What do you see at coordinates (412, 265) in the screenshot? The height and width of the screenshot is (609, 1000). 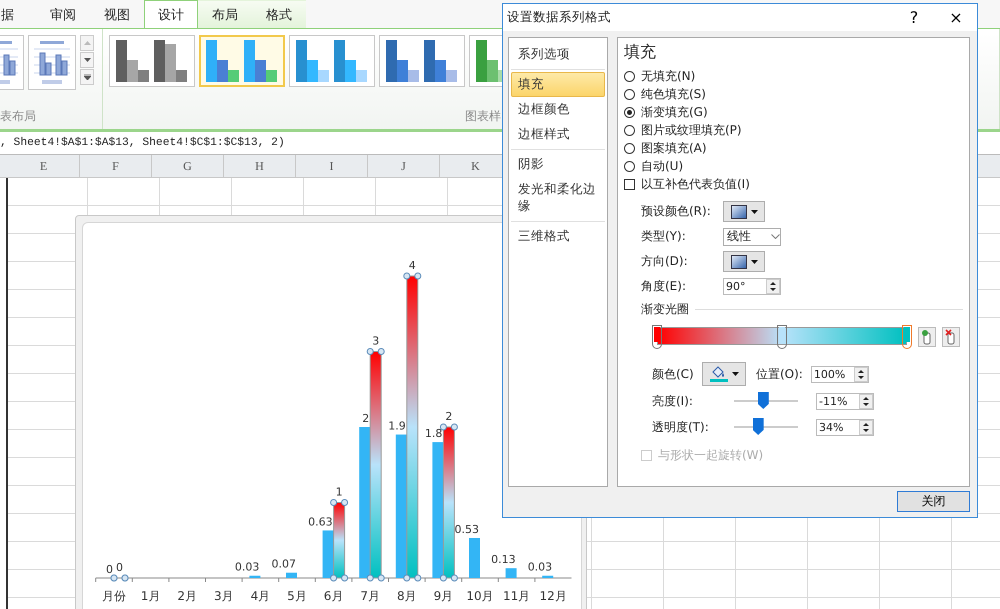 I see `data-label: 4` at bounding box center [412, 265].